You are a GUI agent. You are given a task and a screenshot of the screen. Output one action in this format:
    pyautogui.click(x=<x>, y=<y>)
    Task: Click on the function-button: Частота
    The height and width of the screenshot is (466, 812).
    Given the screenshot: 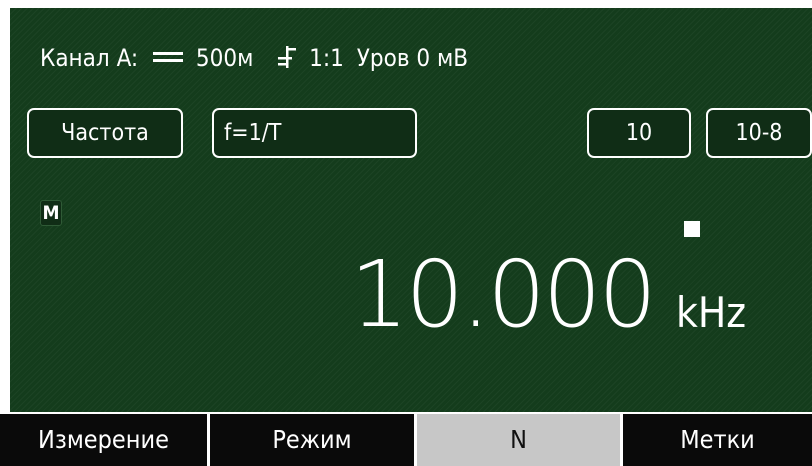 What is the action you would take?
    pyautogui.click(x=105, y=133)
    